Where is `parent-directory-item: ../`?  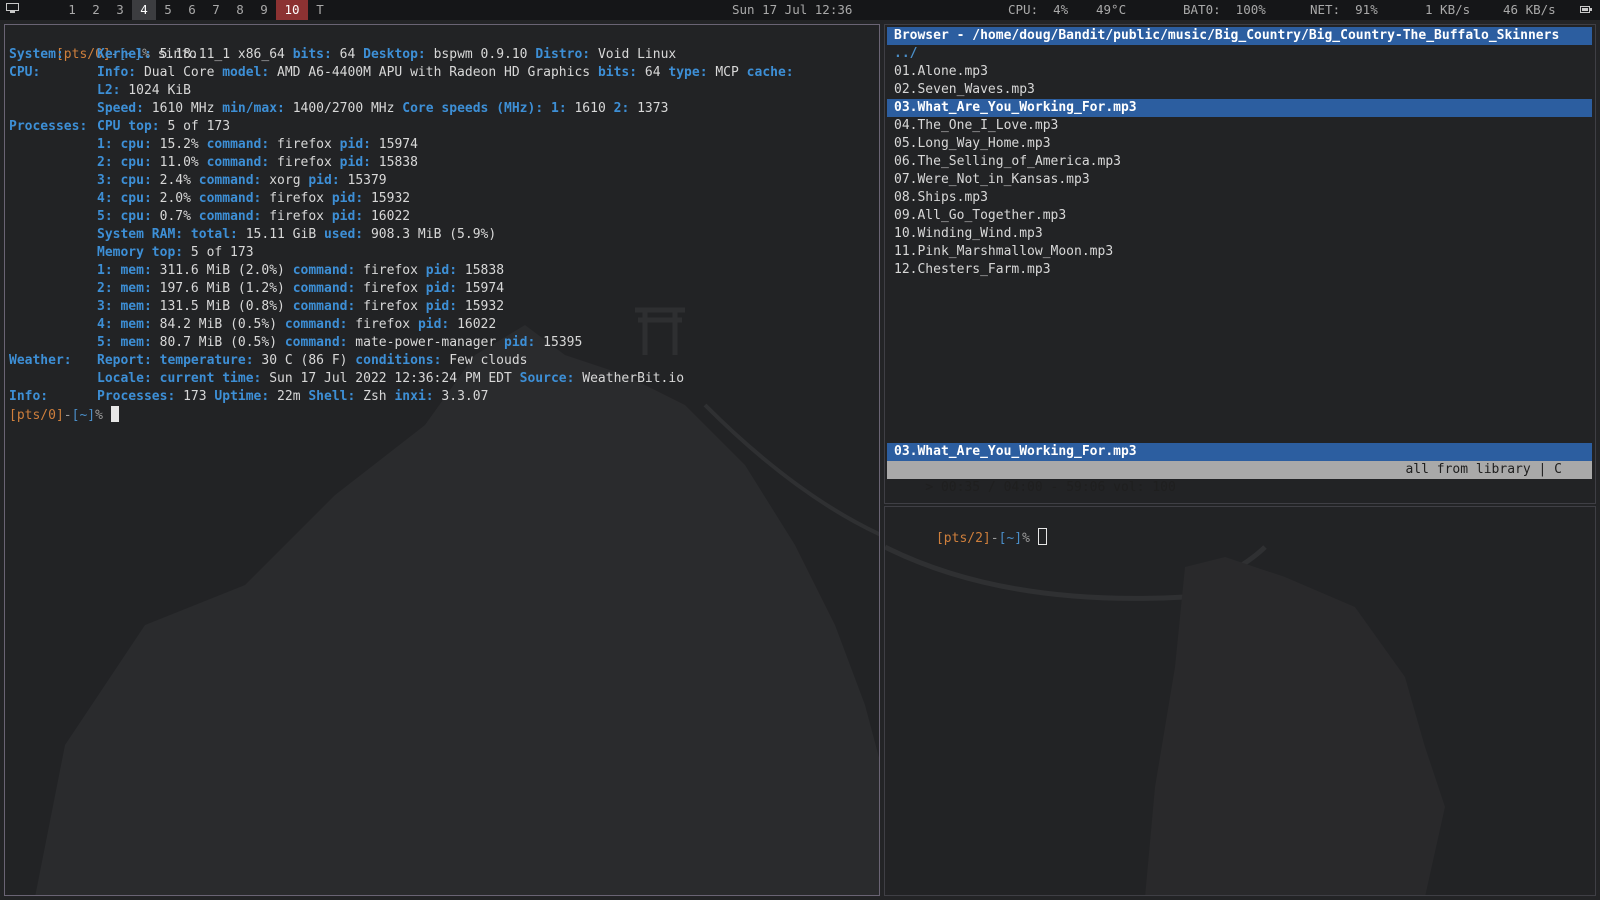 parent-directory-item: ../ is located at coordinates (1239, 54).